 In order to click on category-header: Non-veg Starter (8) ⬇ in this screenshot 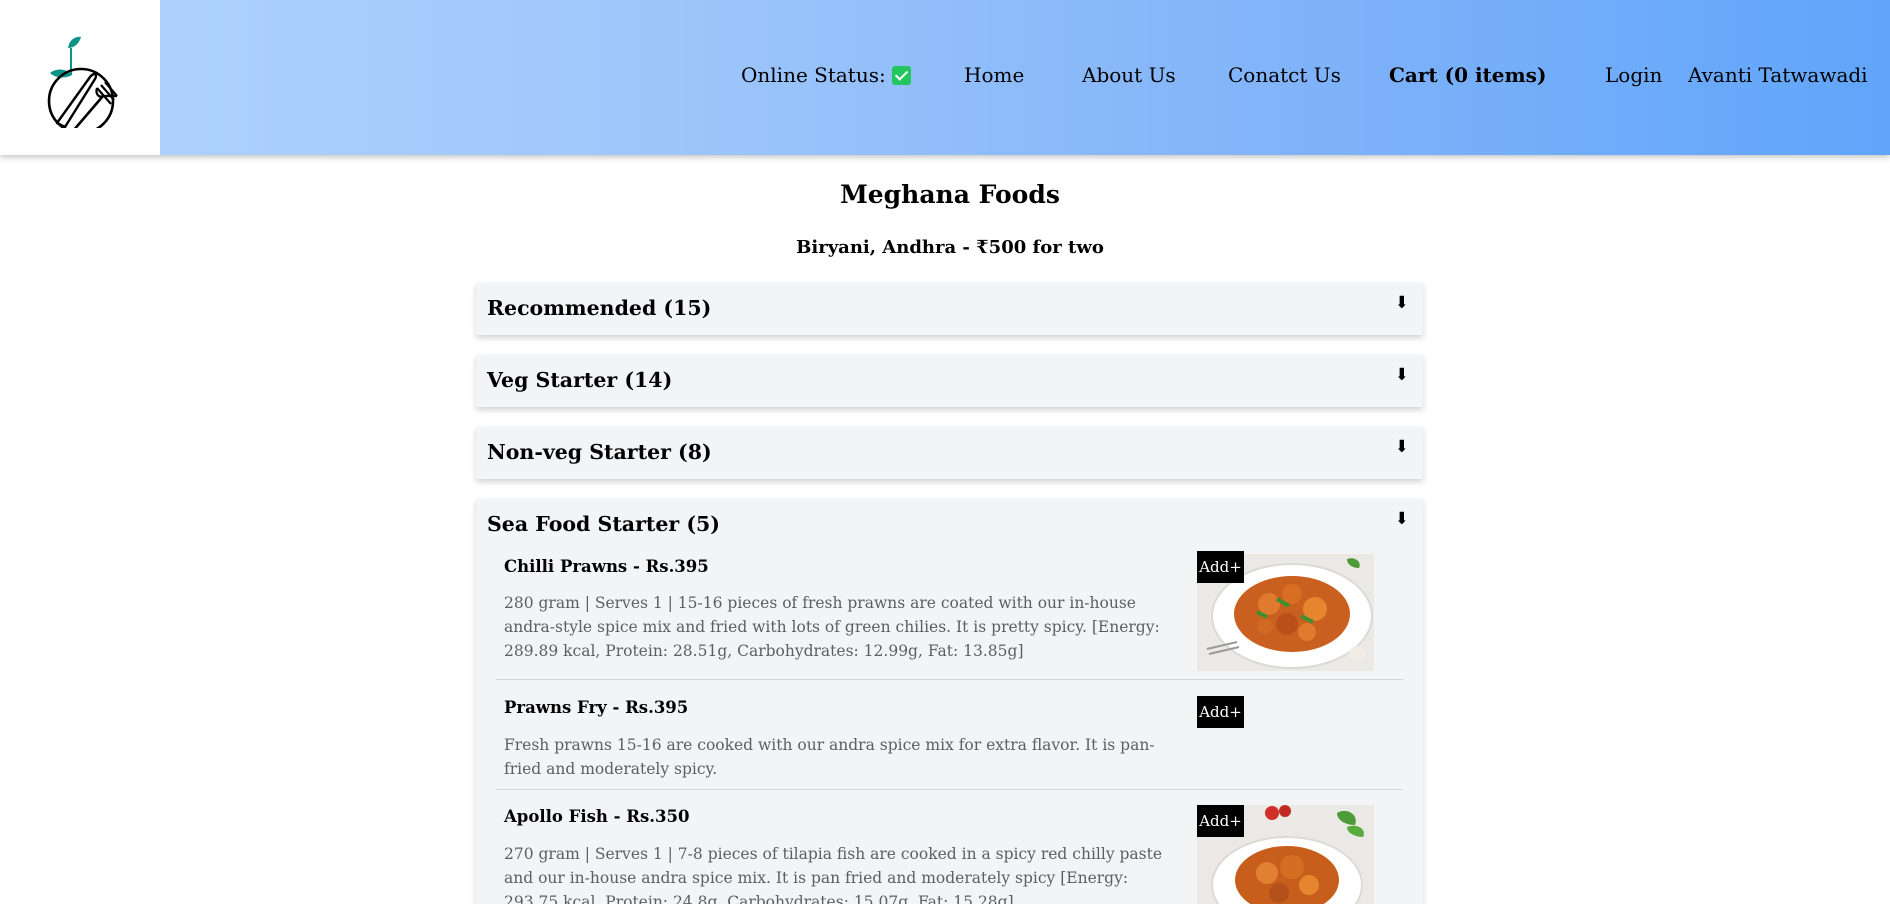, I will do `click(949, 453)`.